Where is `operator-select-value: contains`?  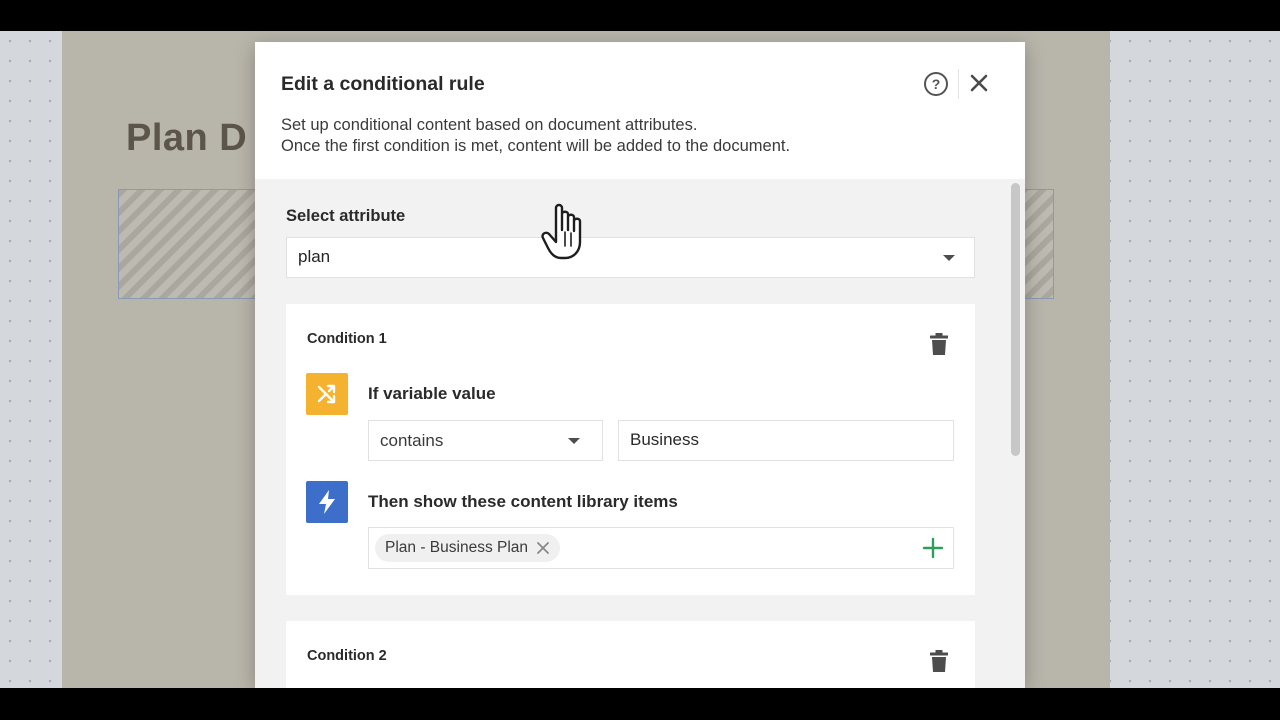 operator-select-value: contains is located at coordinates (412, 440).